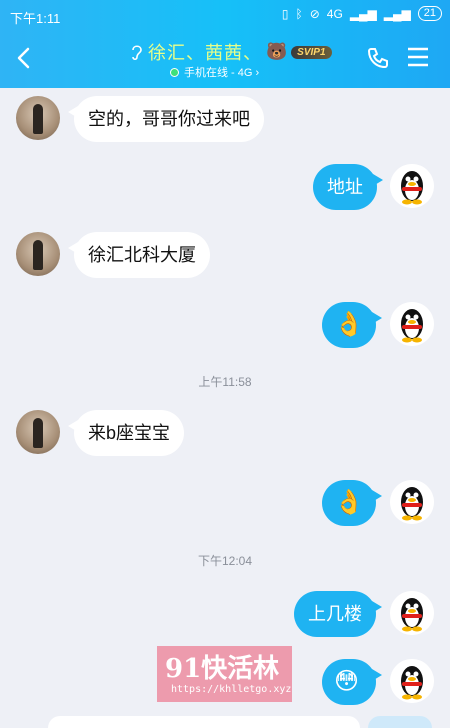  Describe the element at coordinates (352, 682) in the screenshot. I see `flushed-emoji: 😳` at that location.